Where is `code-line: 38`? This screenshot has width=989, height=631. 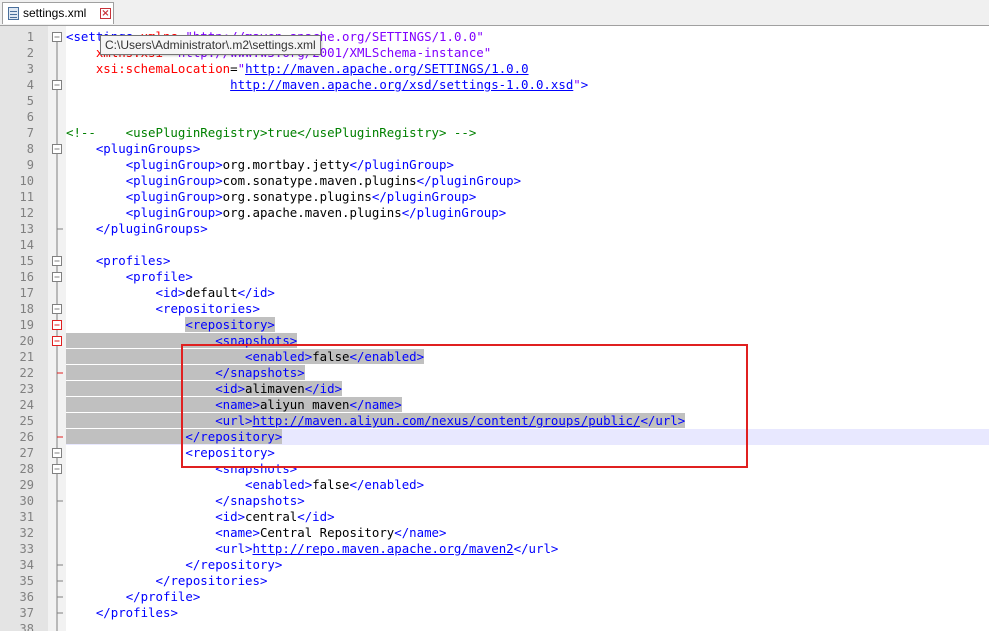 code-line: 38 is located at coordinates (494, 626).